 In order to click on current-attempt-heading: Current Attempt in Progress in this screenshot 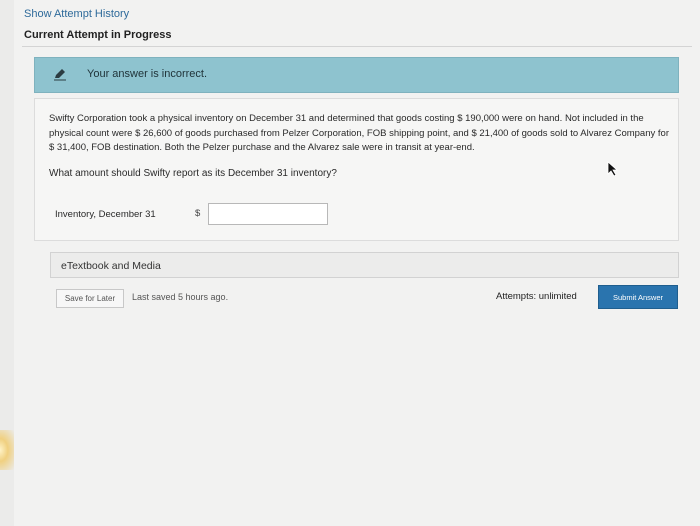, I will do `click(98, 35)`.